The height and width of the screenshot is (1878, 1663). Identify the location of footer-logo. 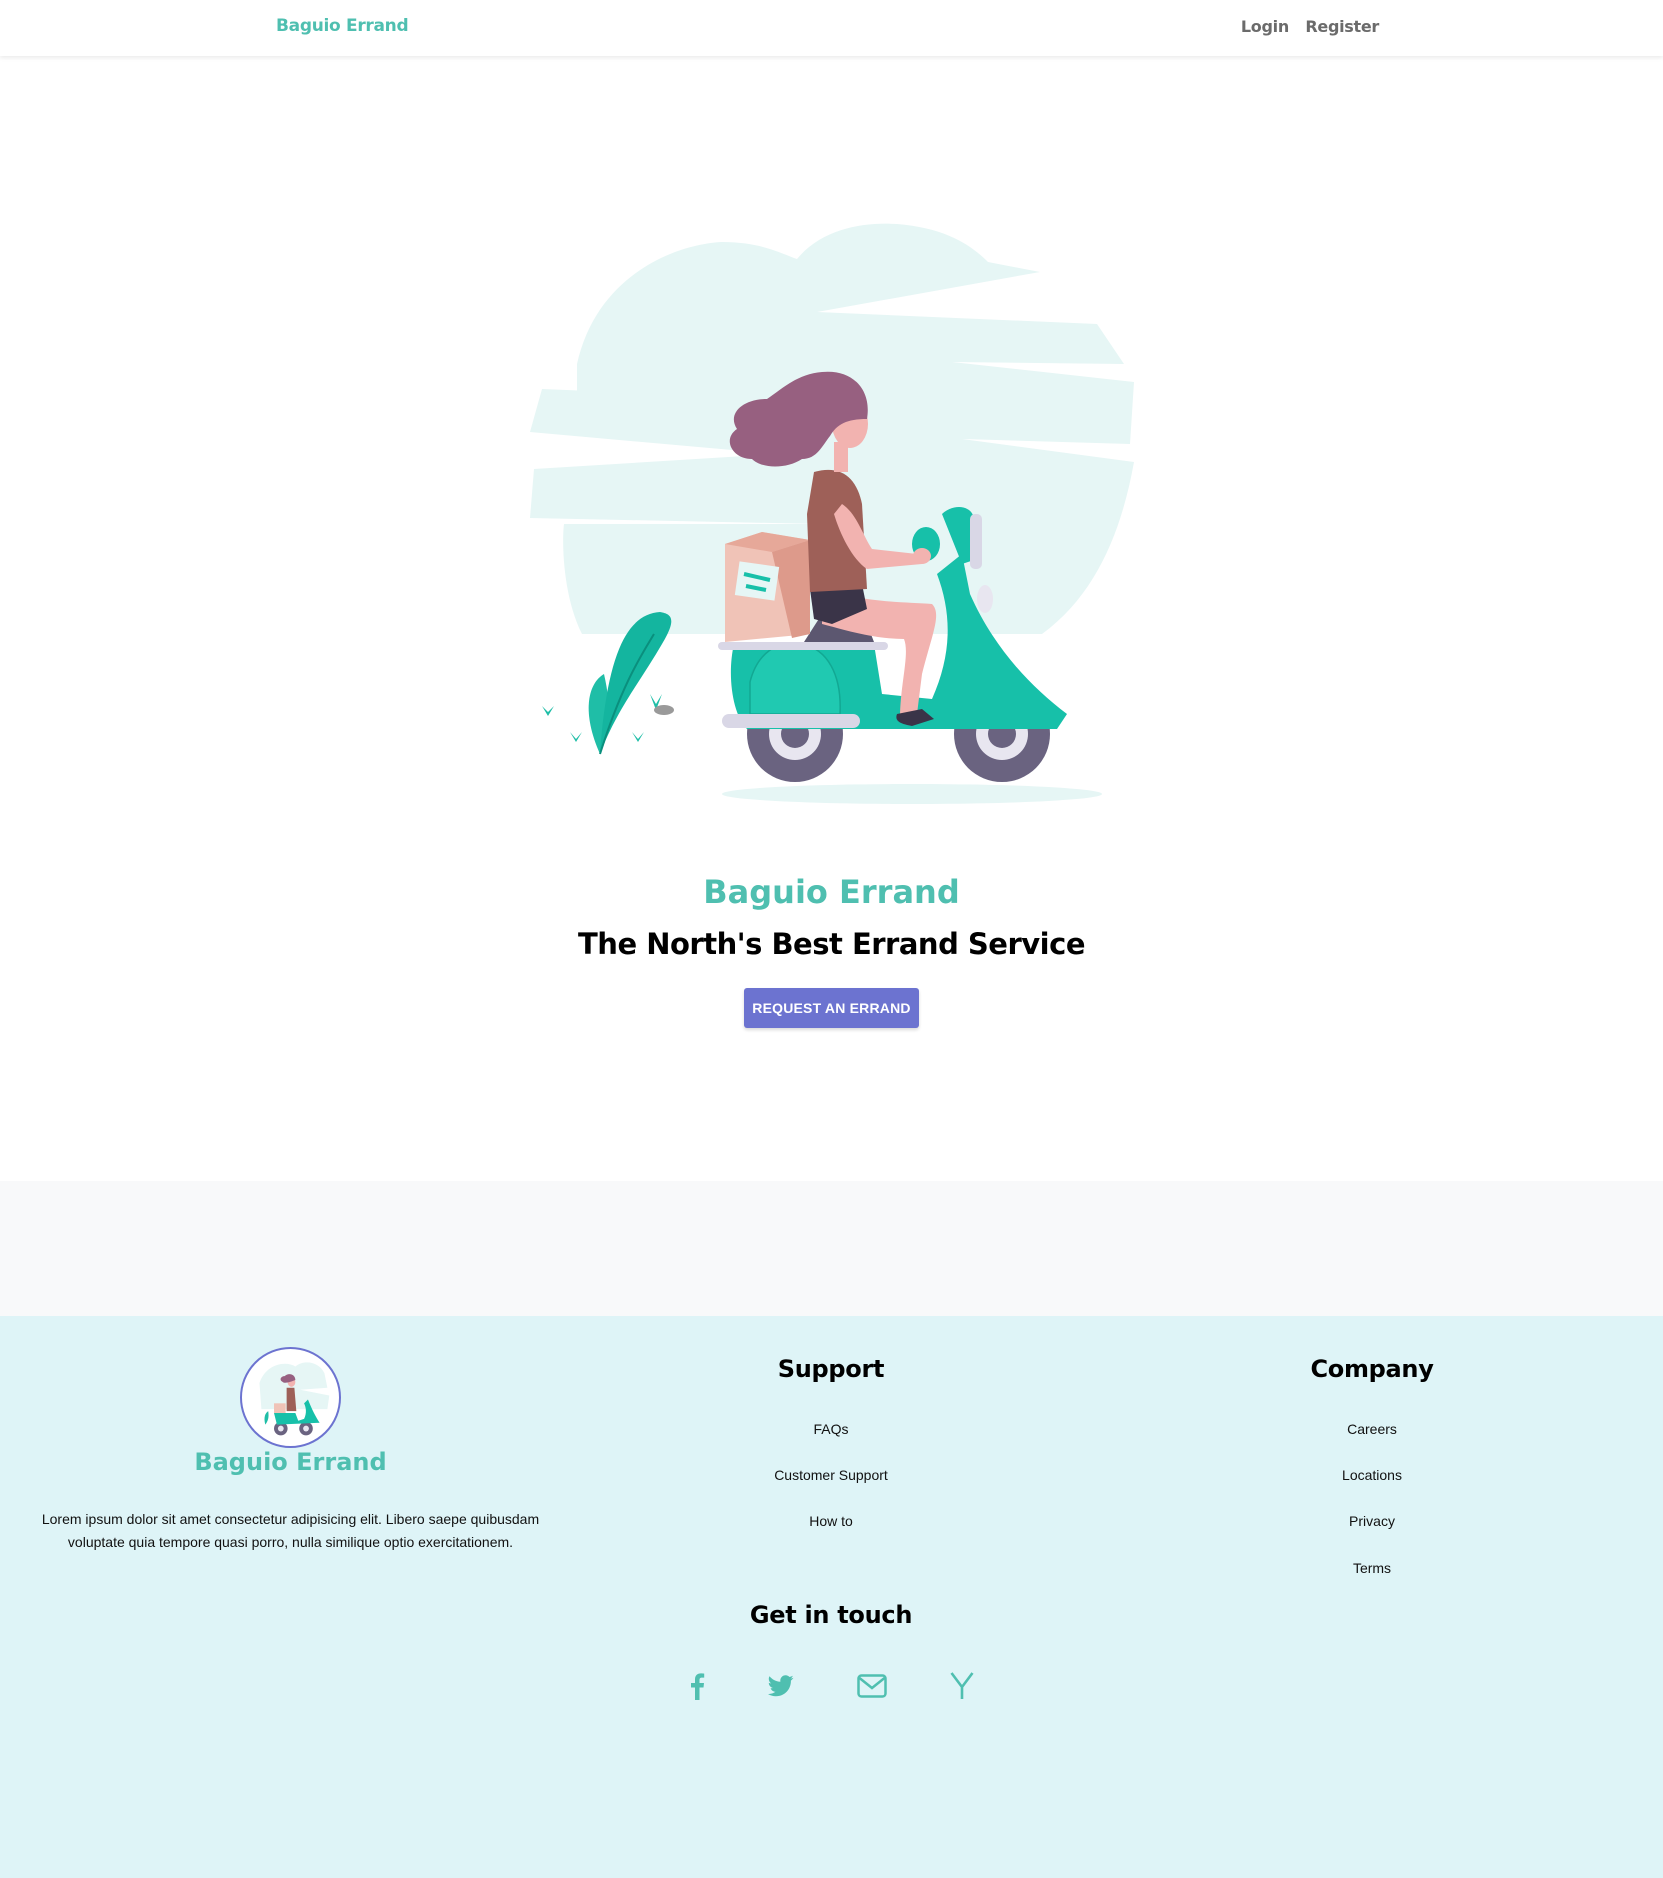
(290, 1397).